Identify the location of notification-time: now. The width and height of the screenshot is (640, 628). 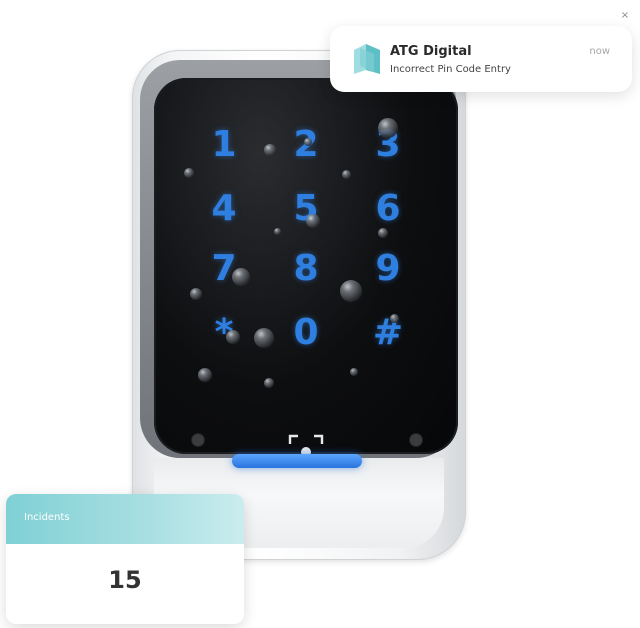
(599, 51).